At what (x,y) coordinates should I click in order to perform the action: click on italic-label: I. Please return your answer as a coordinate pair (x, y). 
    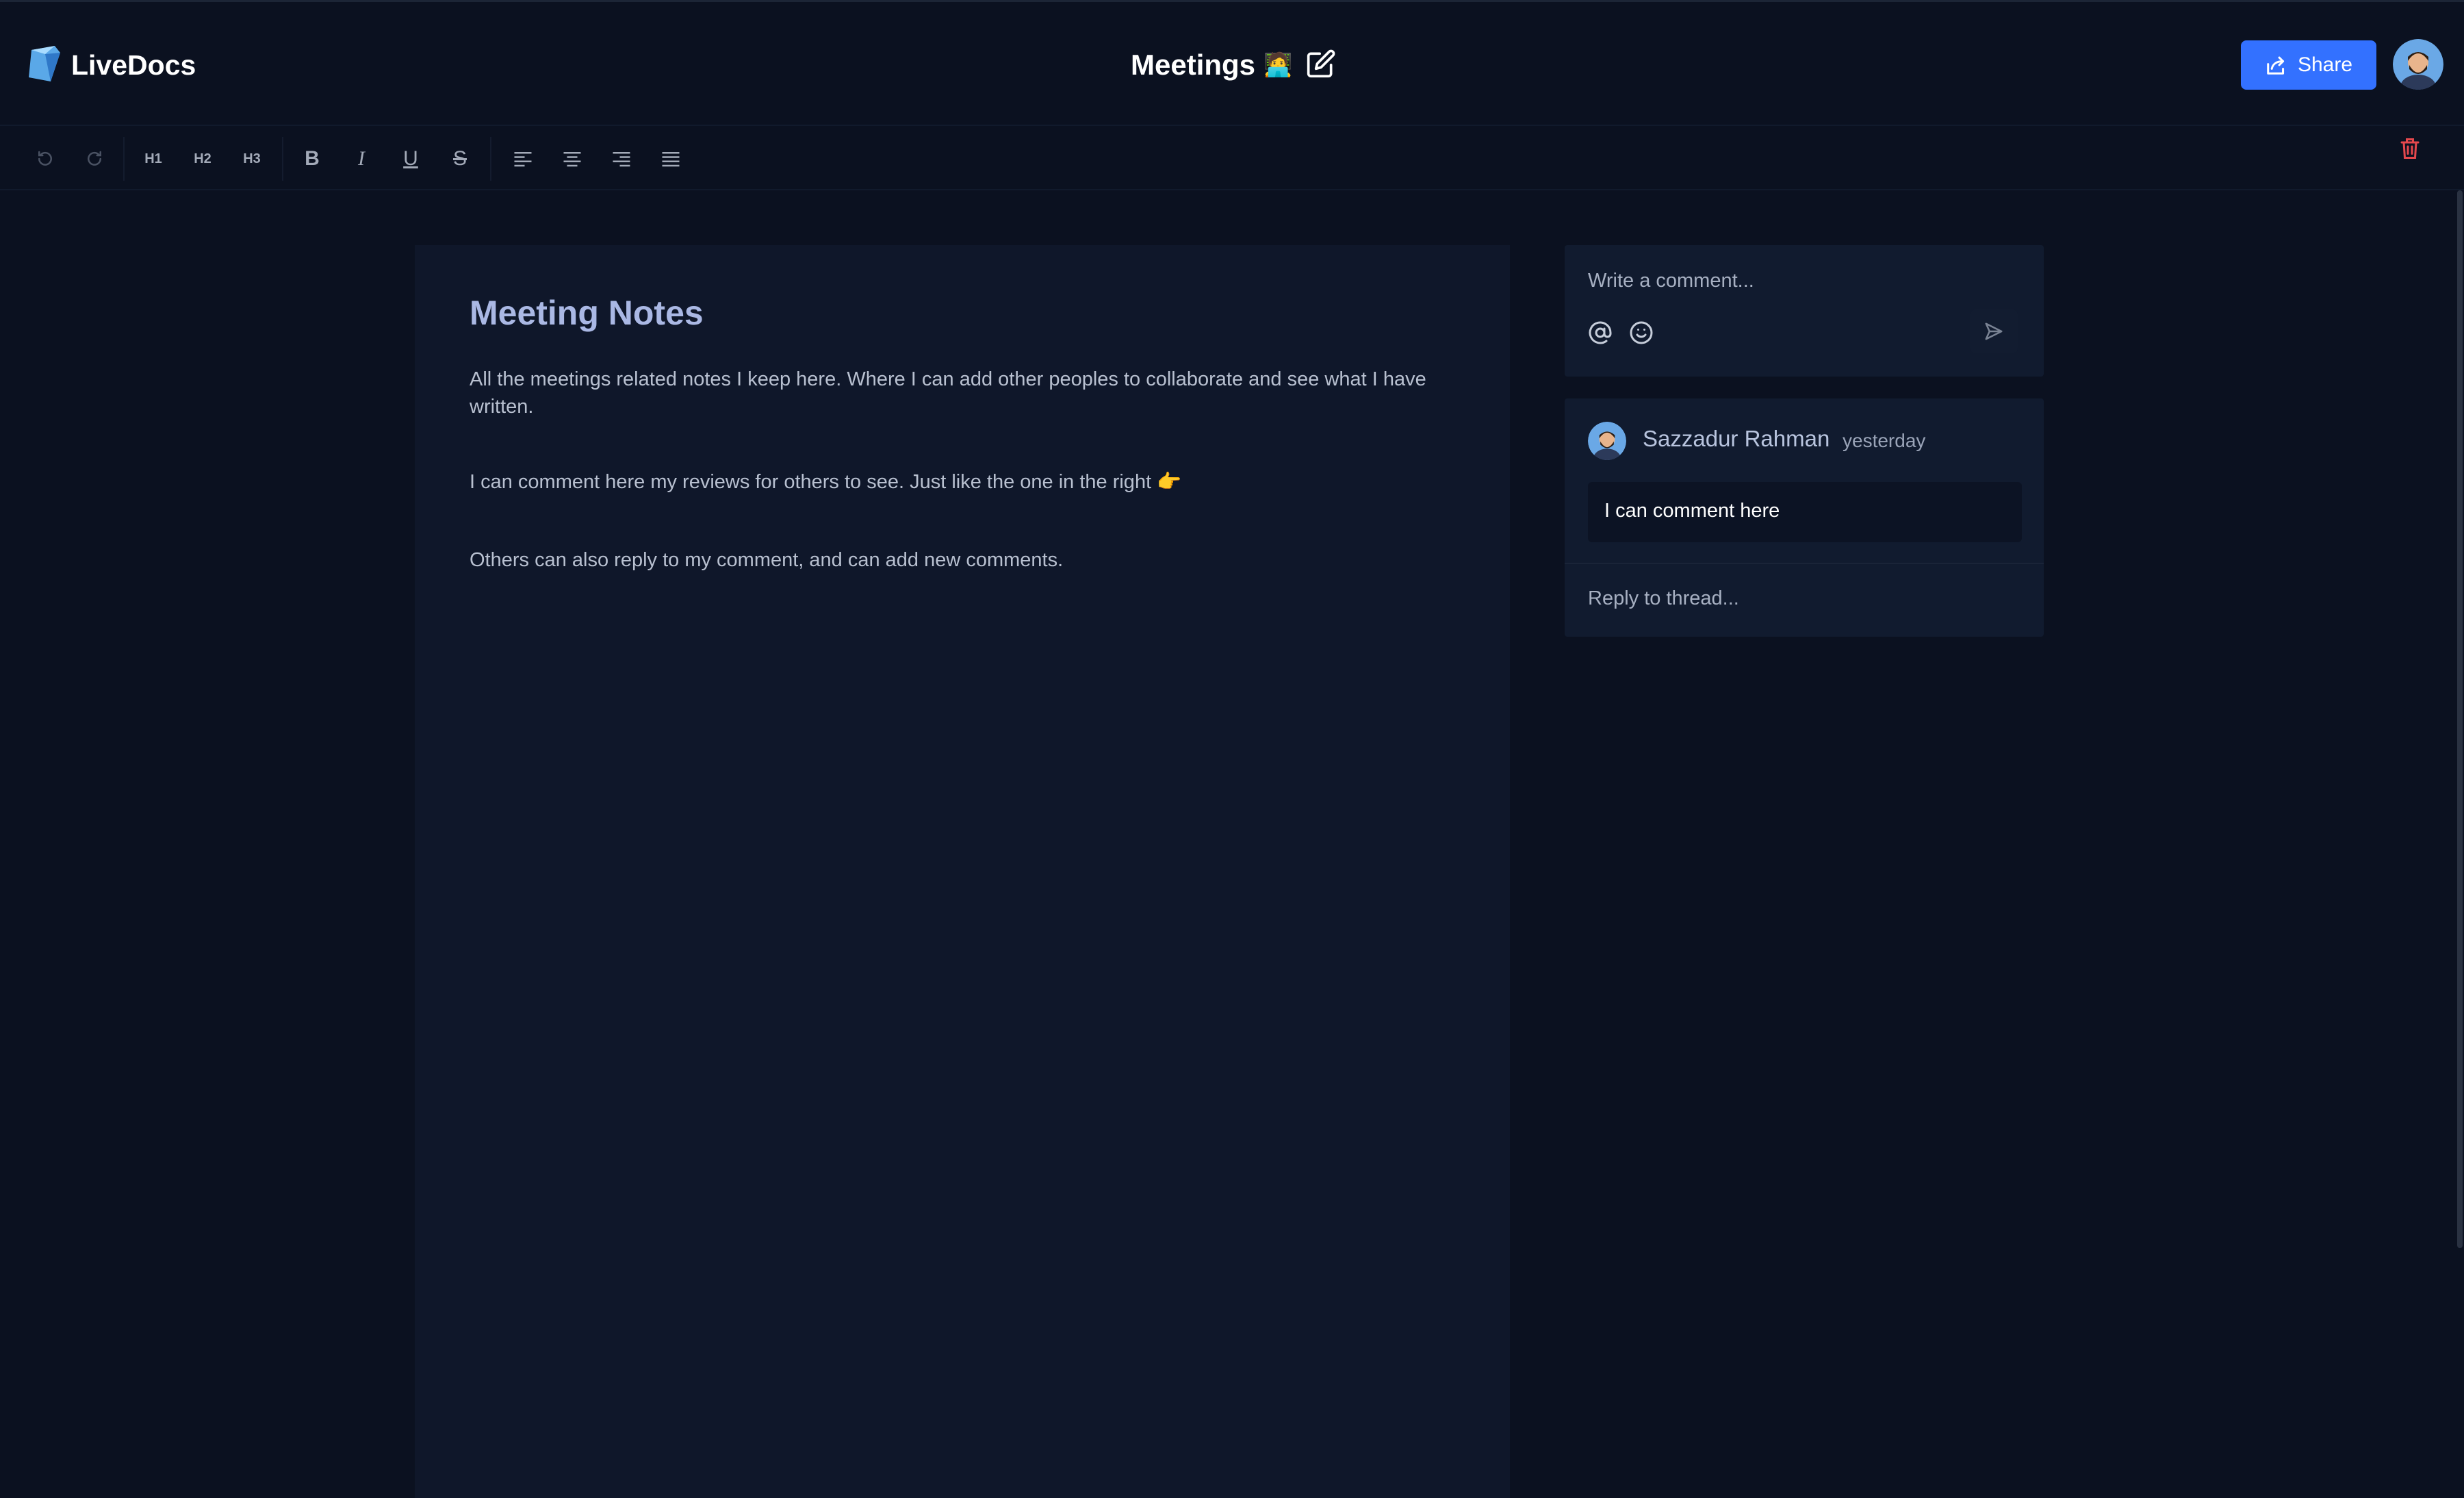
    Looking at the image, I should click on (361, 158).